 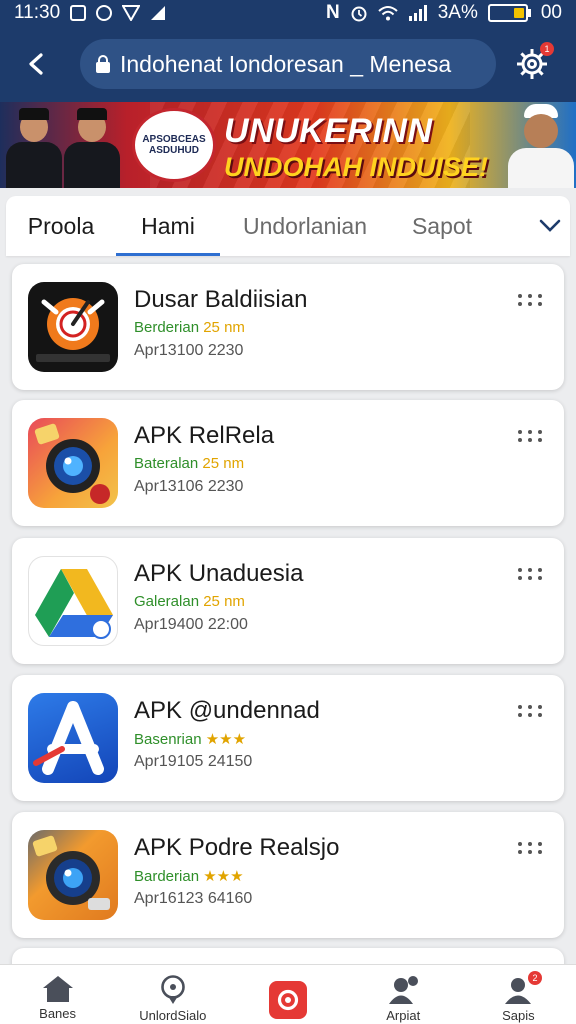 What do you see at coordinates (547, 49) in the screenshot?
I see `notification-badge: 1` at bounding box center [547, 49].